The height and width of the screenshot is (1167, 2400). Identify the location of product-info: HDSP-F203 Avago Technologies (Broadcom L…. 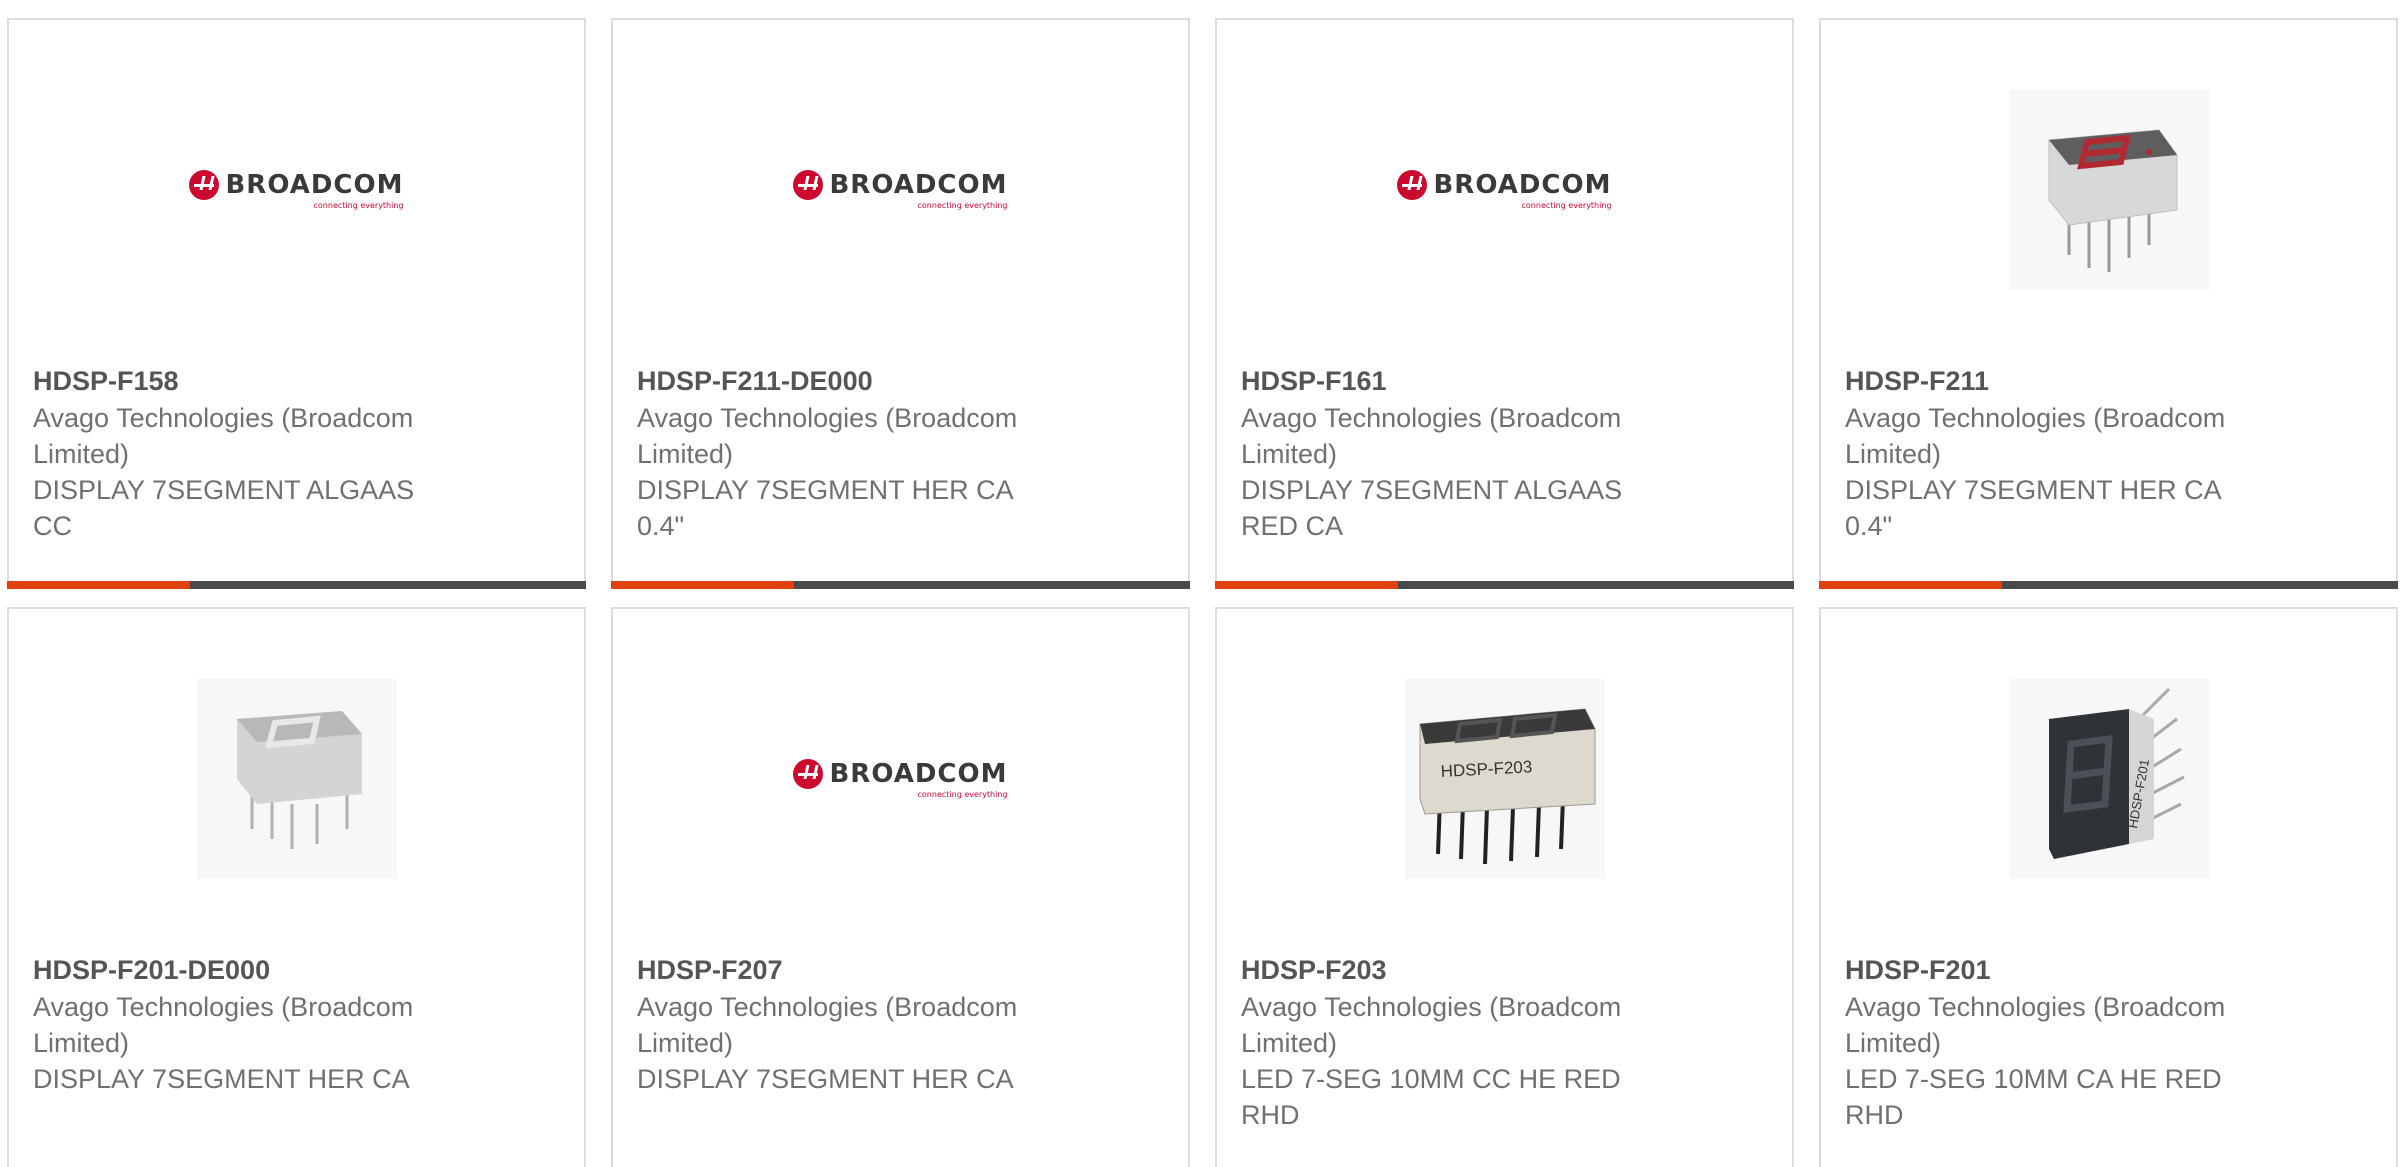
(1451, 1042).